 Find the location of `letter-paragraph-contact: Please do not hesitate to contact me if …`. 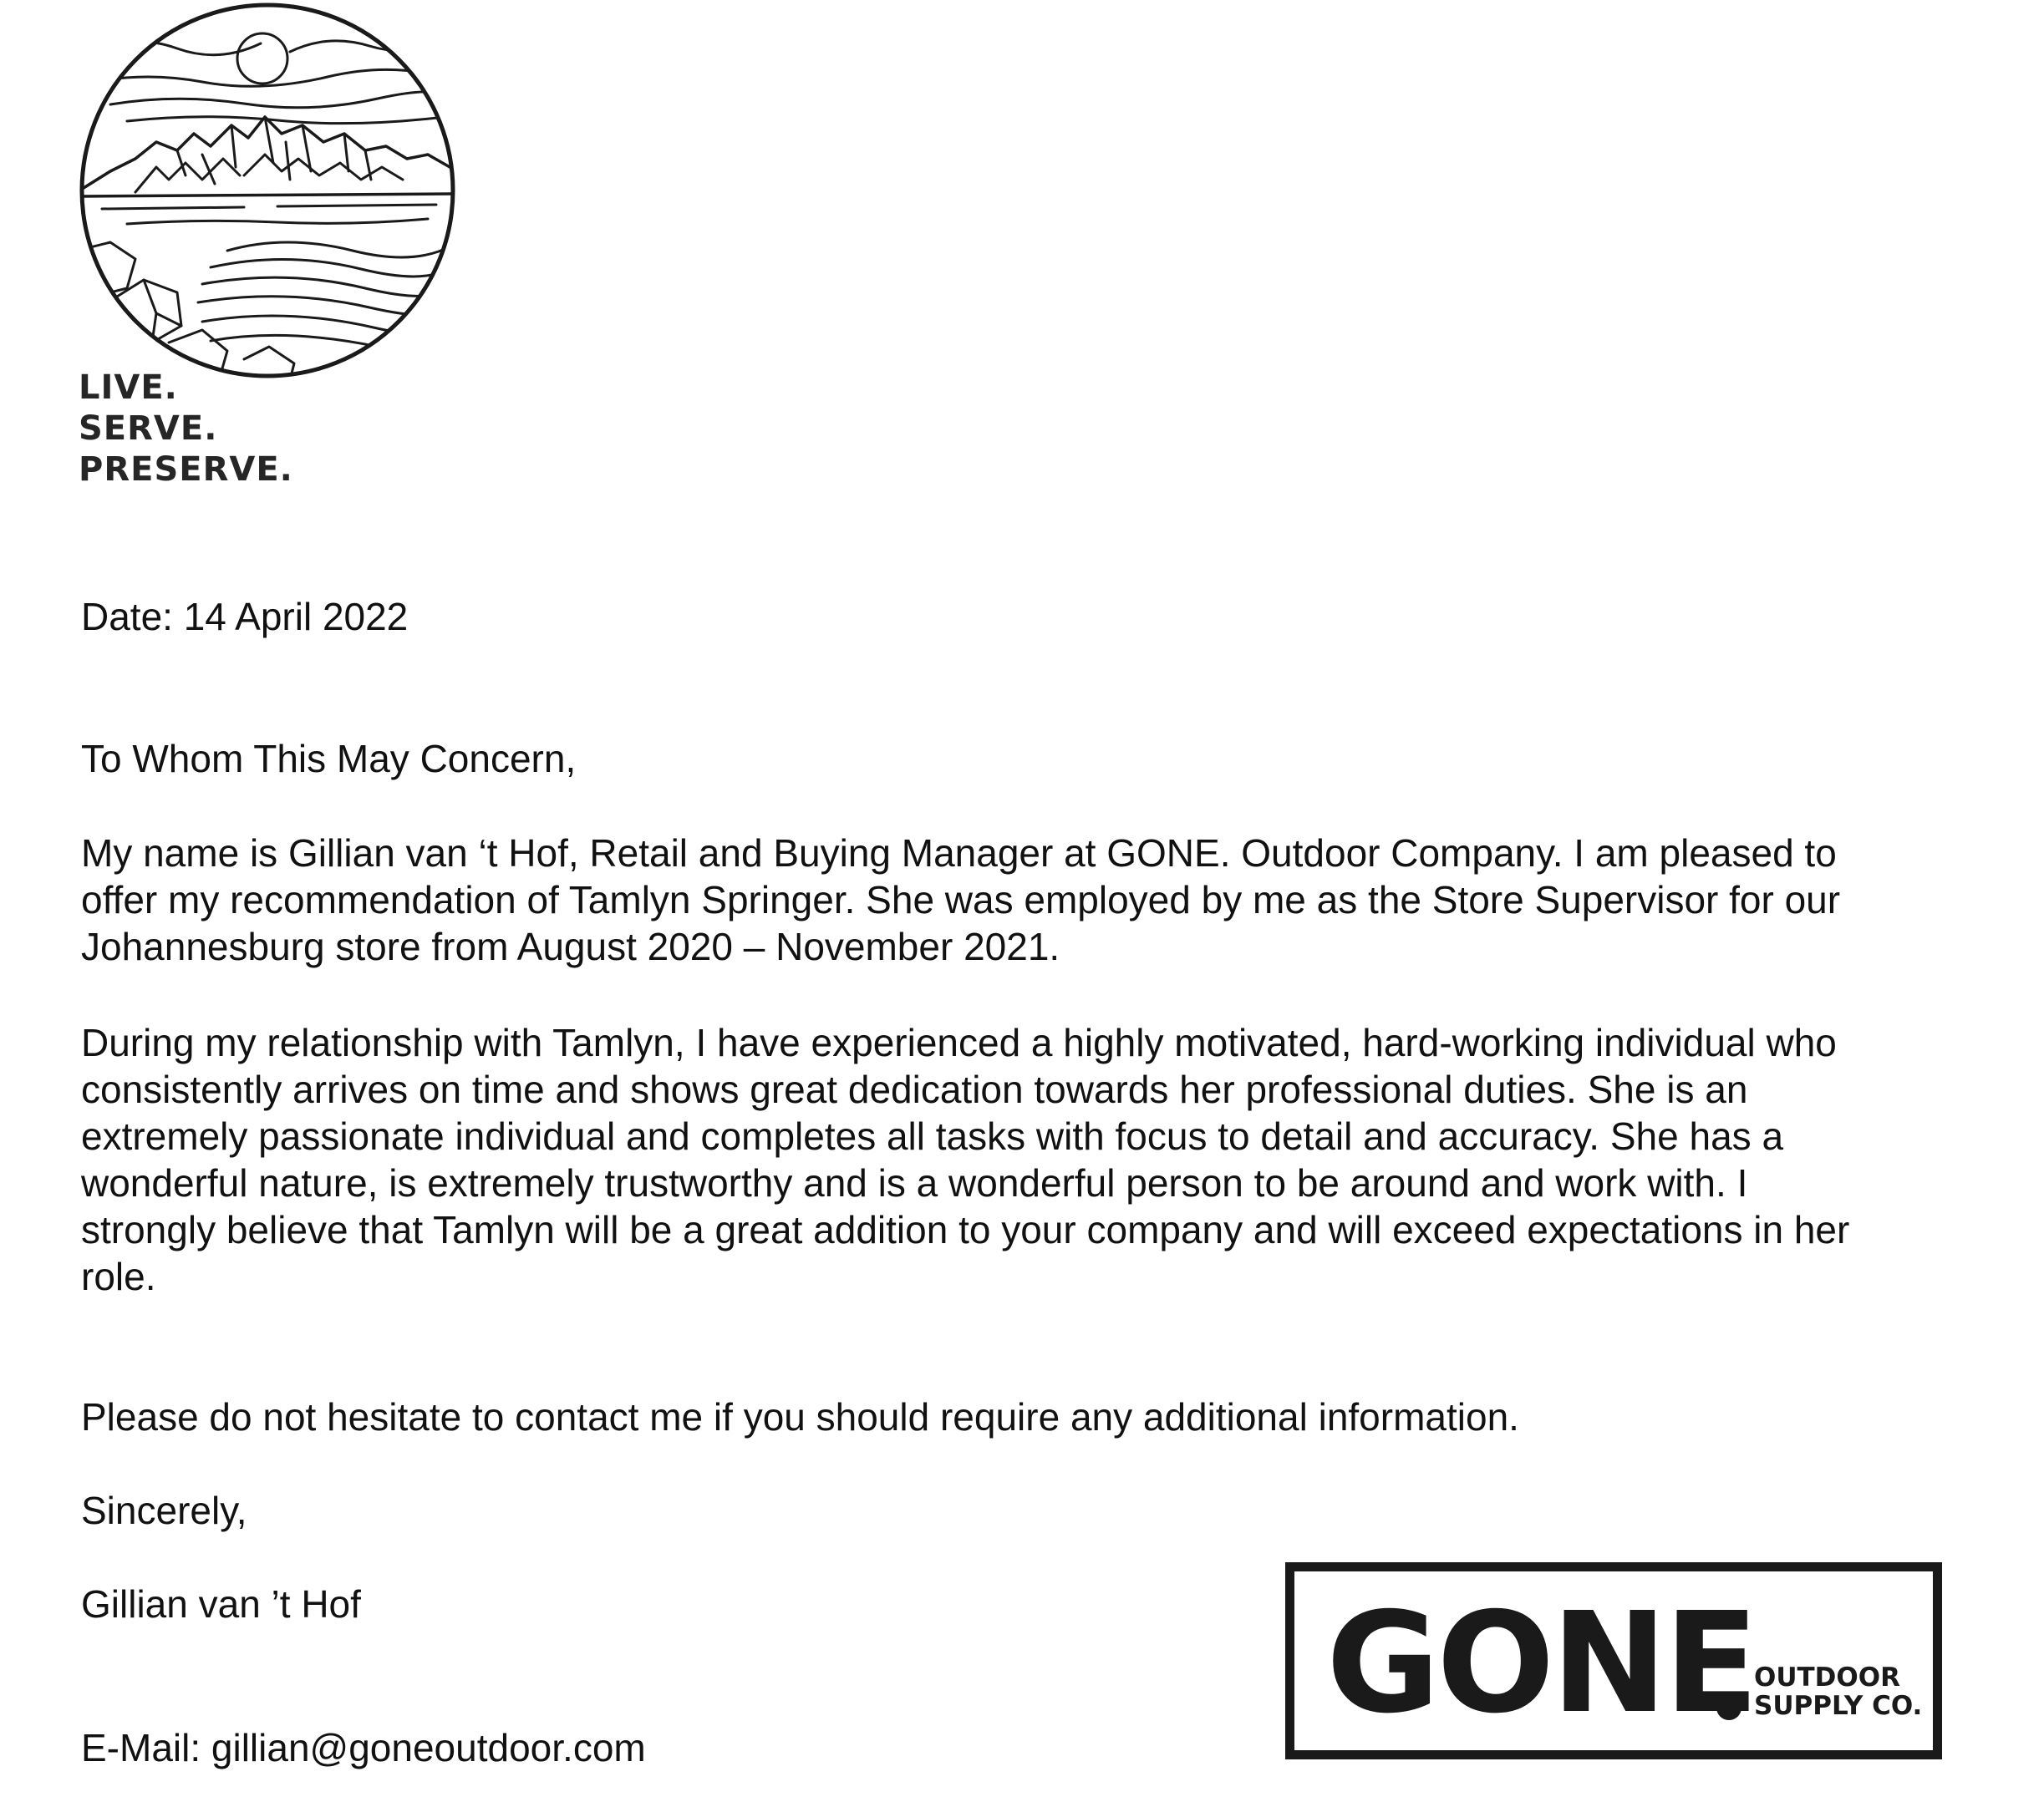

letter-paragraph-contact: Please do not hesitate to contact me if … is located at coordinates (800, 1417).